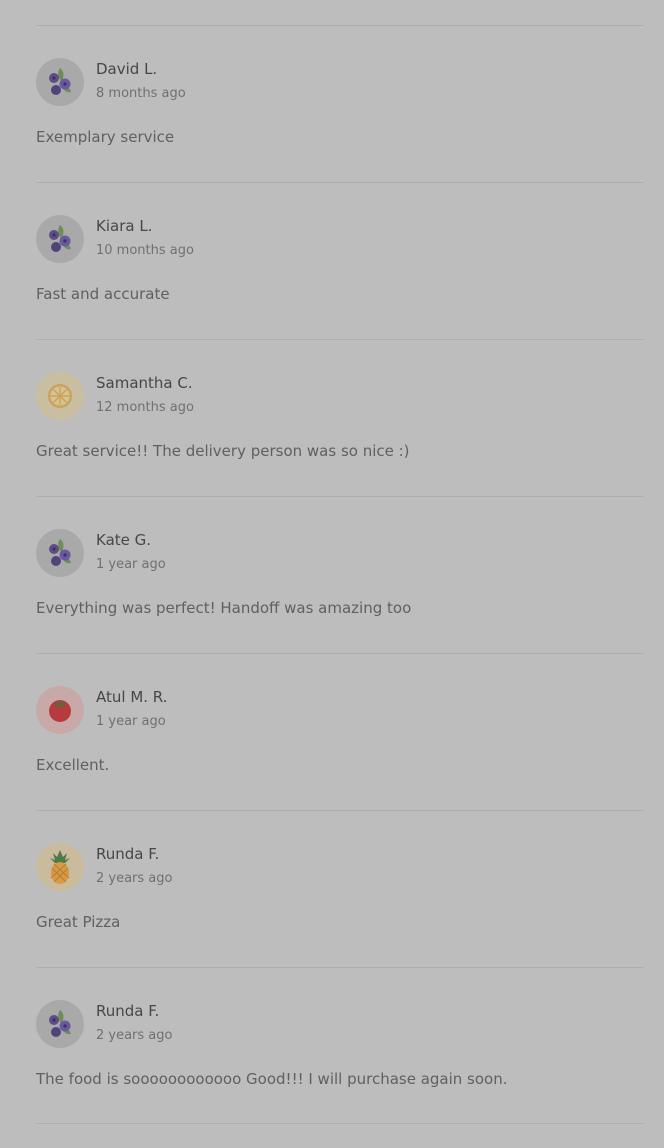  What do you see at coordinates (73, 765) in the screenshot?
I see `review-text: Excellent.` at bounding box center [73, 765].